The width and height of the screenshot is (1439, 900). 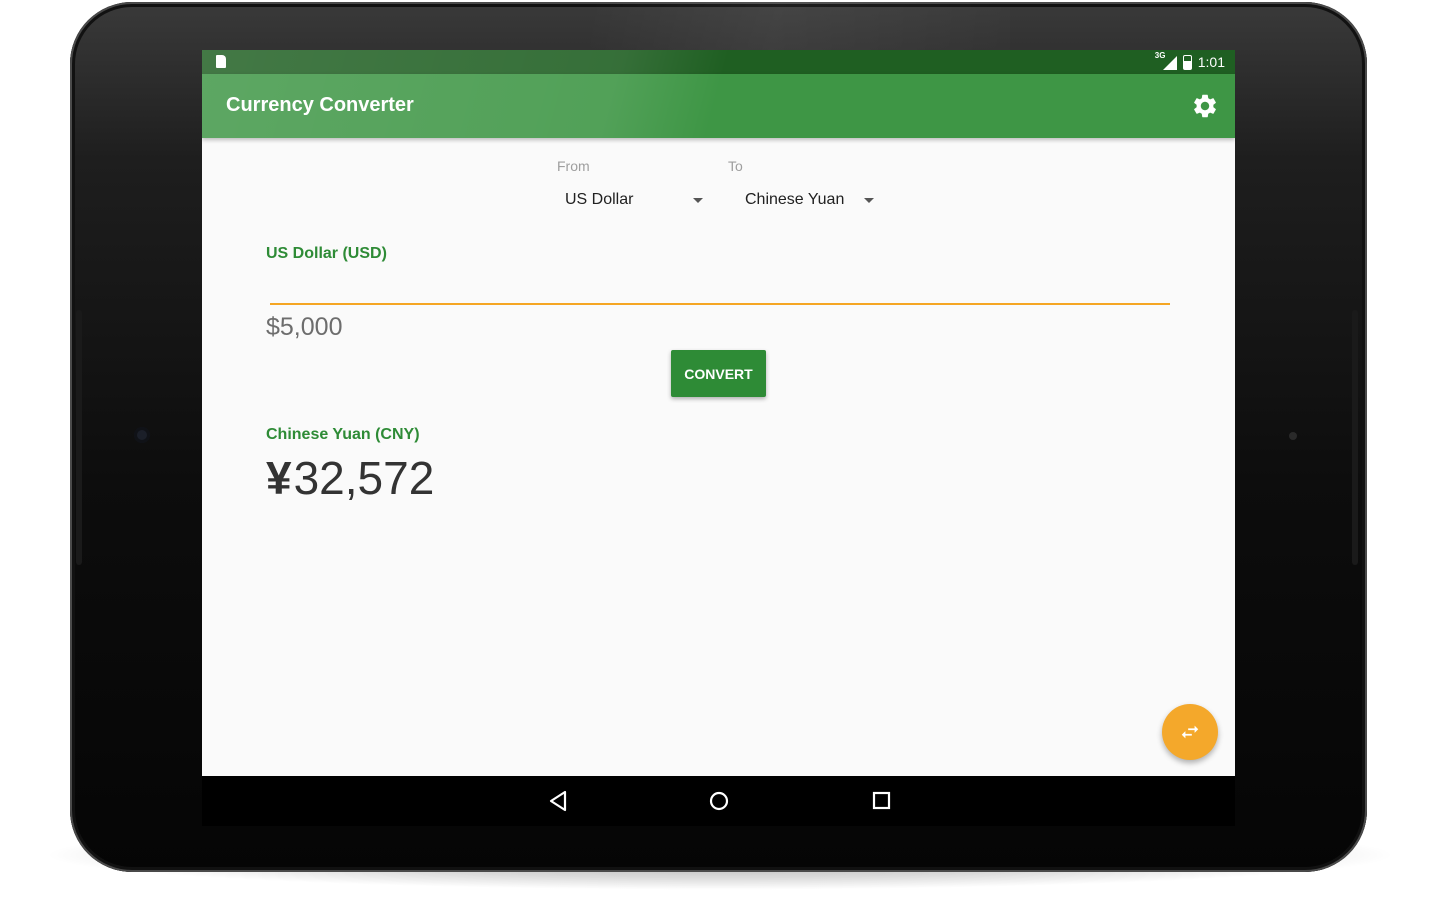 I want to click on status-icons: 3G 1:01, so click(x=1190, y=61).